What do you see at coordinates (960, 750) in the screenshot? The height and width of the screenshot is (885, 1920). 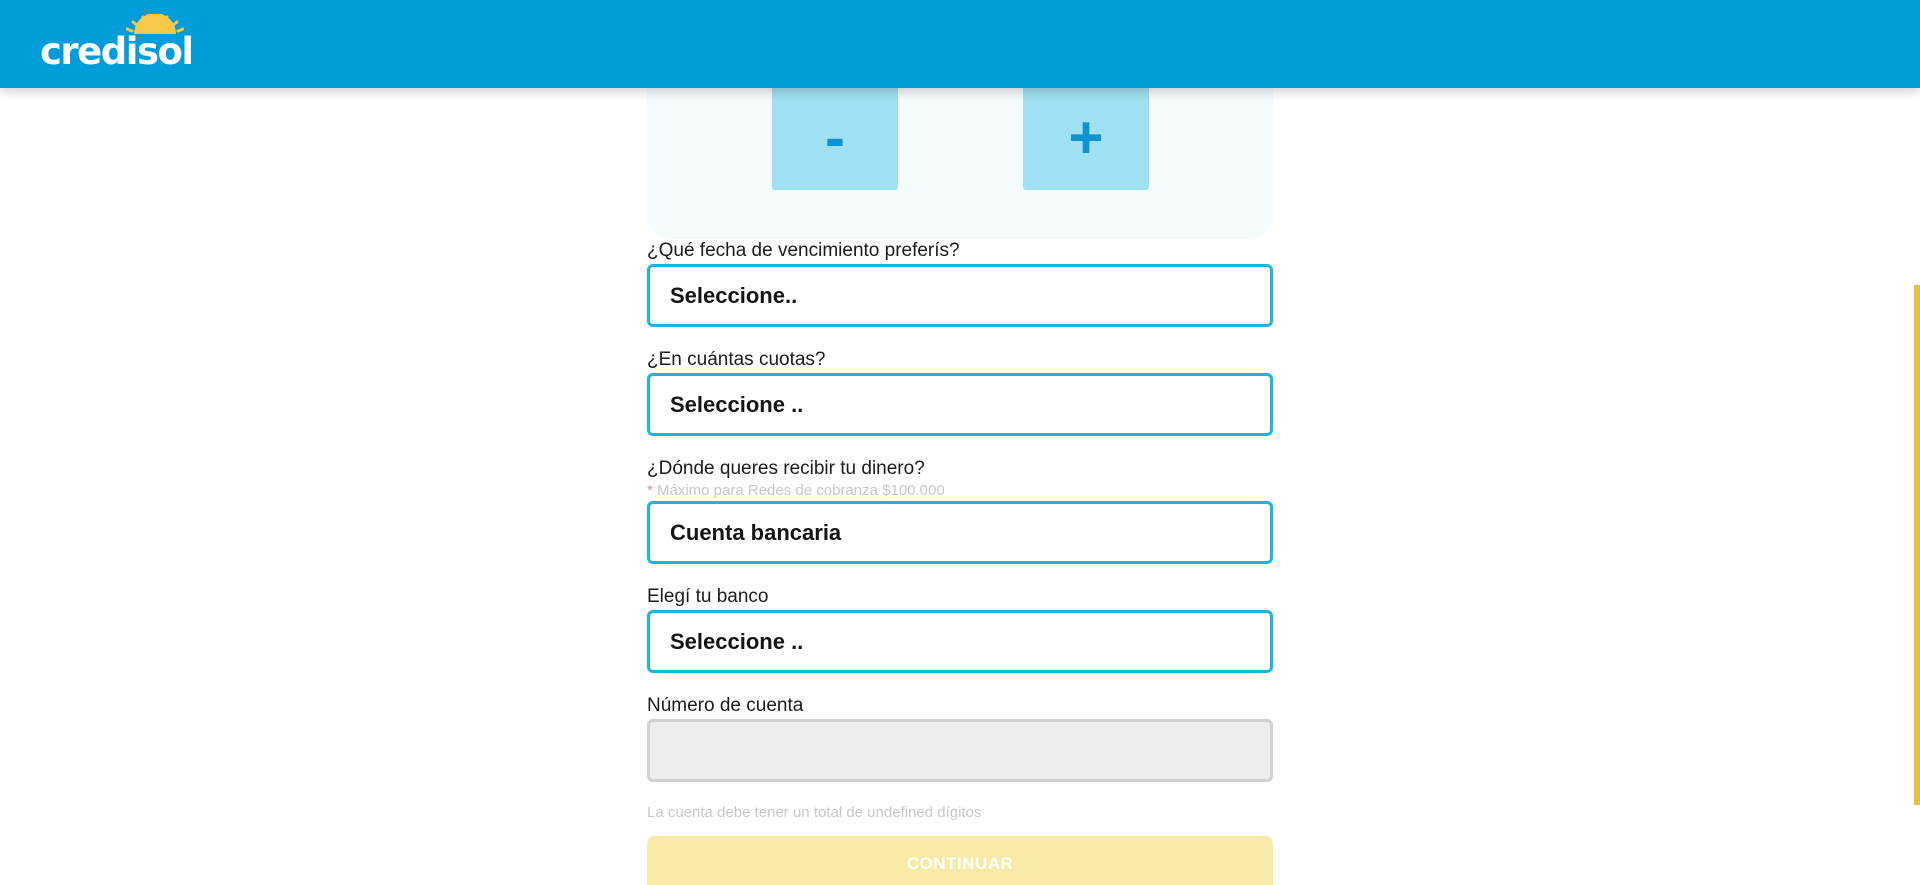 I see `account-number-input` at bounding box center [960, 750].